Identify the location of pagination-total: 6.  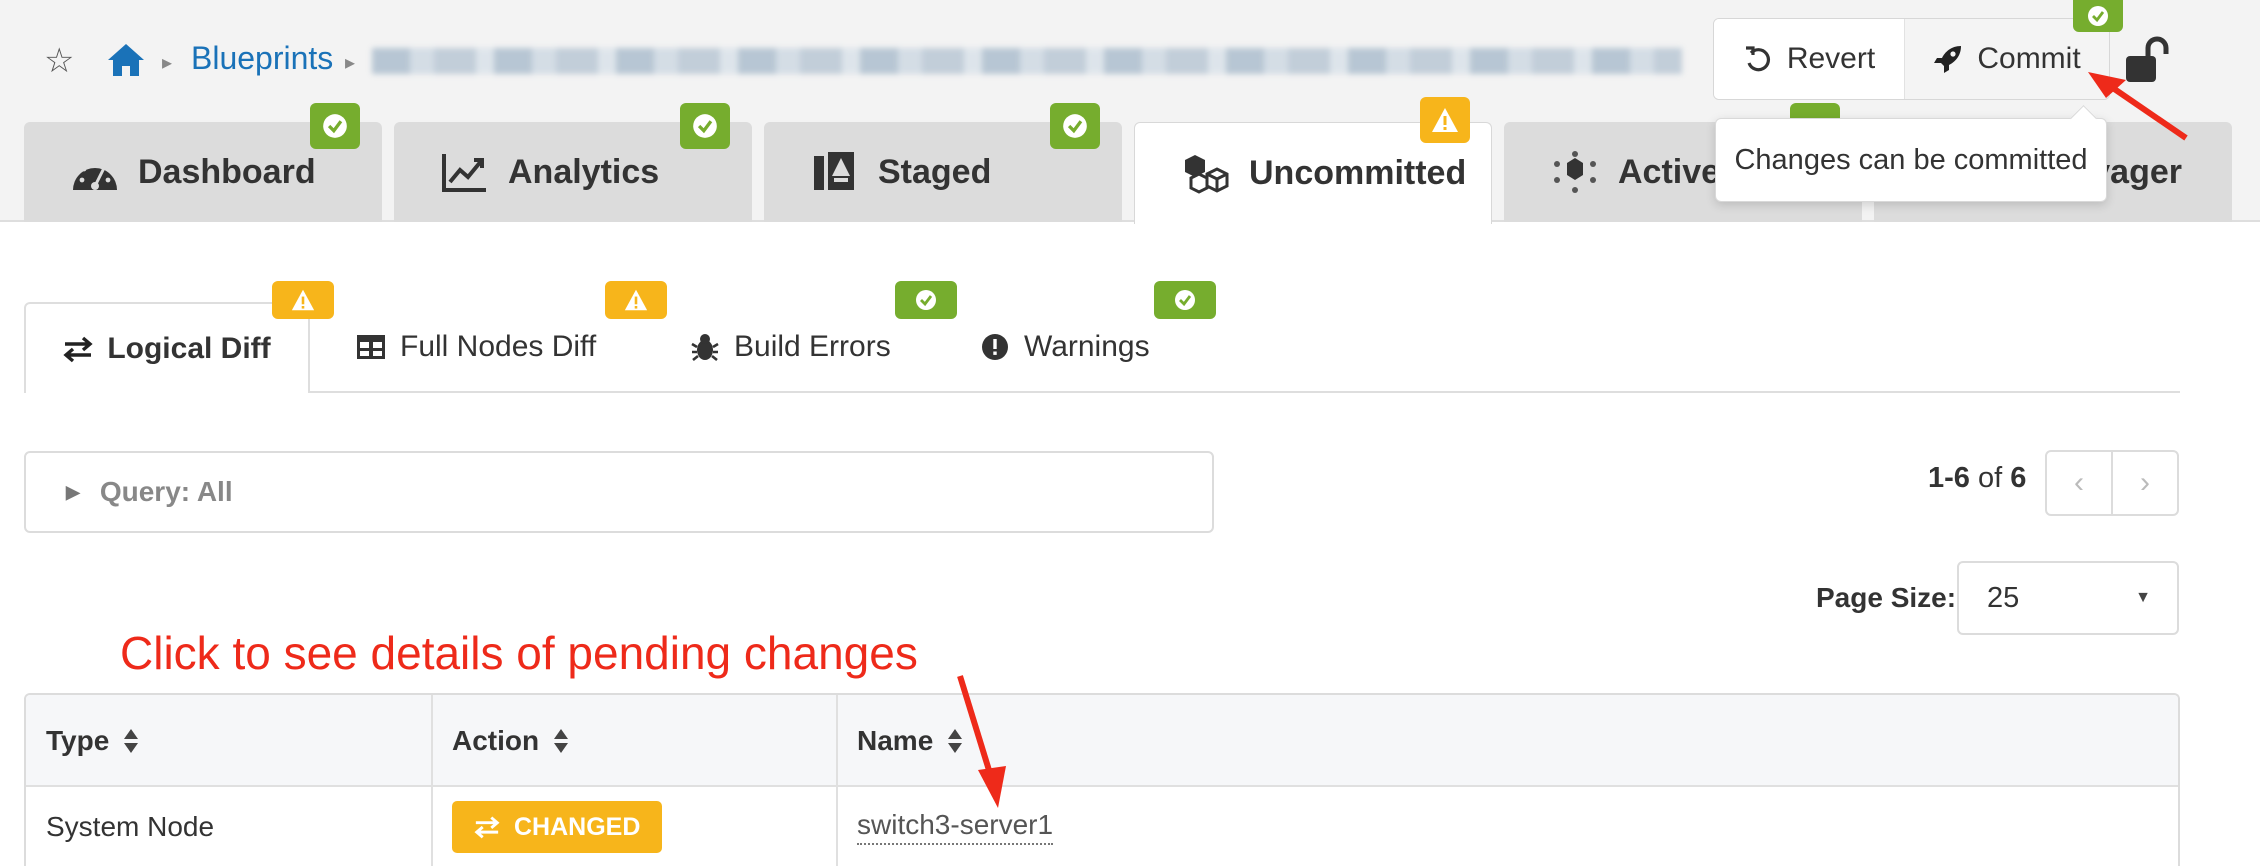
(2018, 478).